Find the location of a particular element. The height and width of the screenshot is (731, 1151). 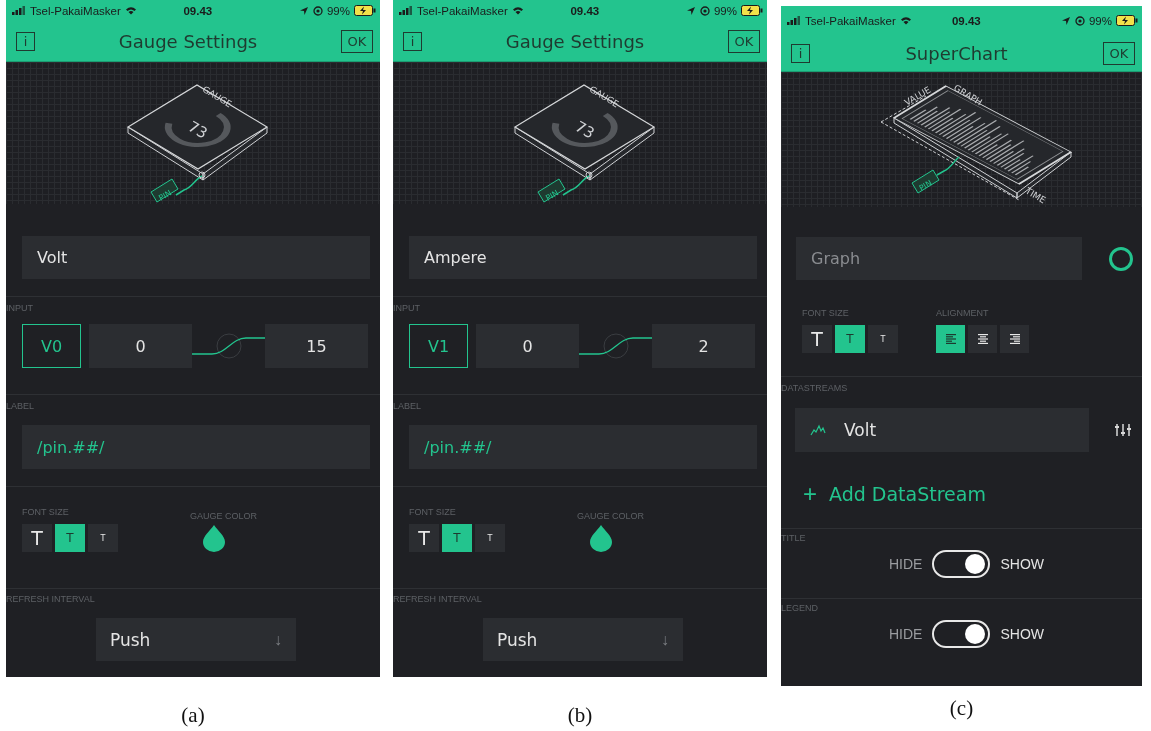

pin-button: V1 is located at coordinates (438, 346).